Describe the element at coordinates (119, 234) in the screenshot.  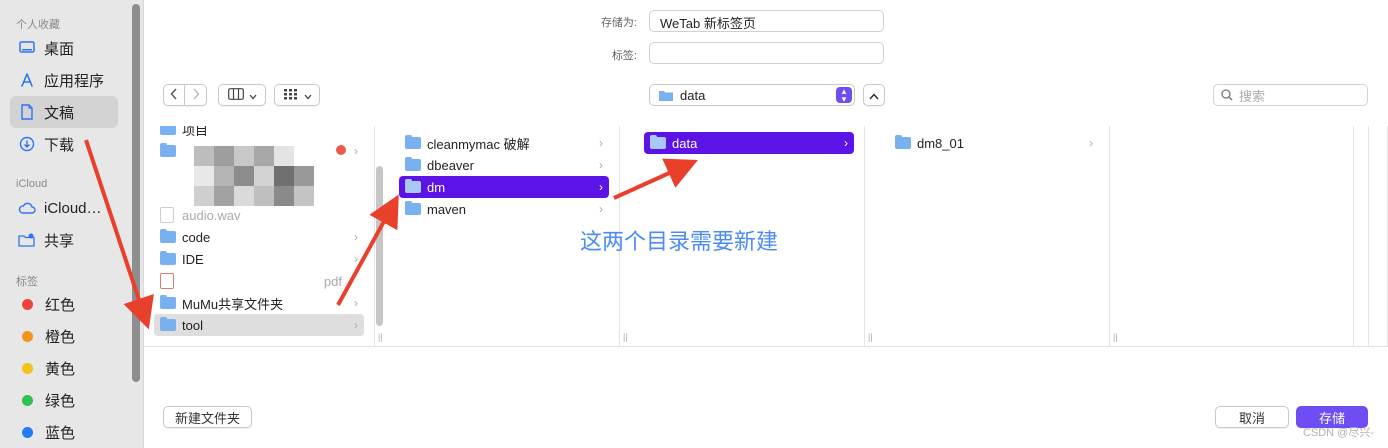
I see `arrow-to-tool` at that location.